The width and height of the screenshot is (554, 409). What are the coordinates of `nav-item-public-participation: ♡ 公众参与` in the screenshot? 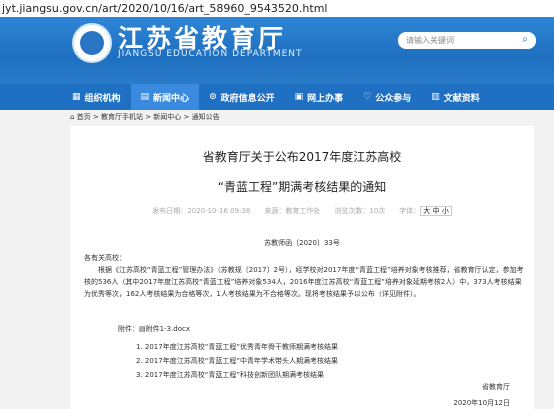 It's located at (387, 97).